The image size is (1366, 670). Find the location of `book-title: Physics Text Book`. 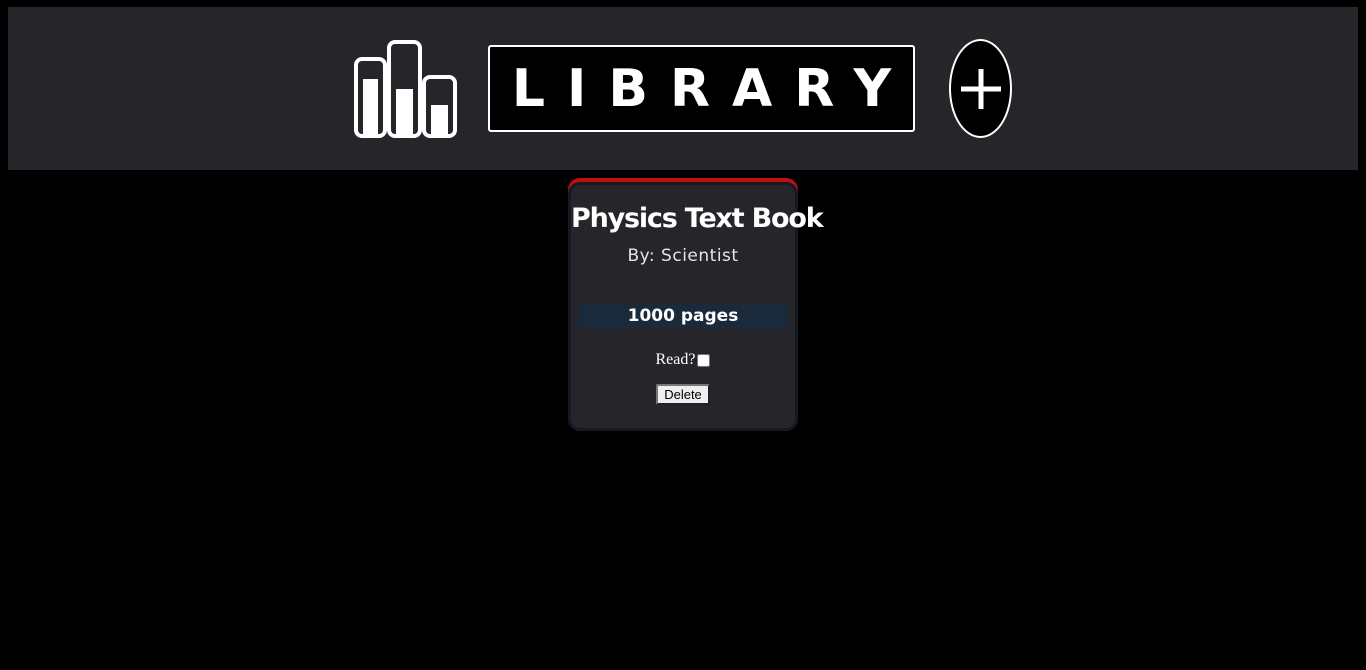

book-title: Physics Text Book is located at coordinates (697, 218).